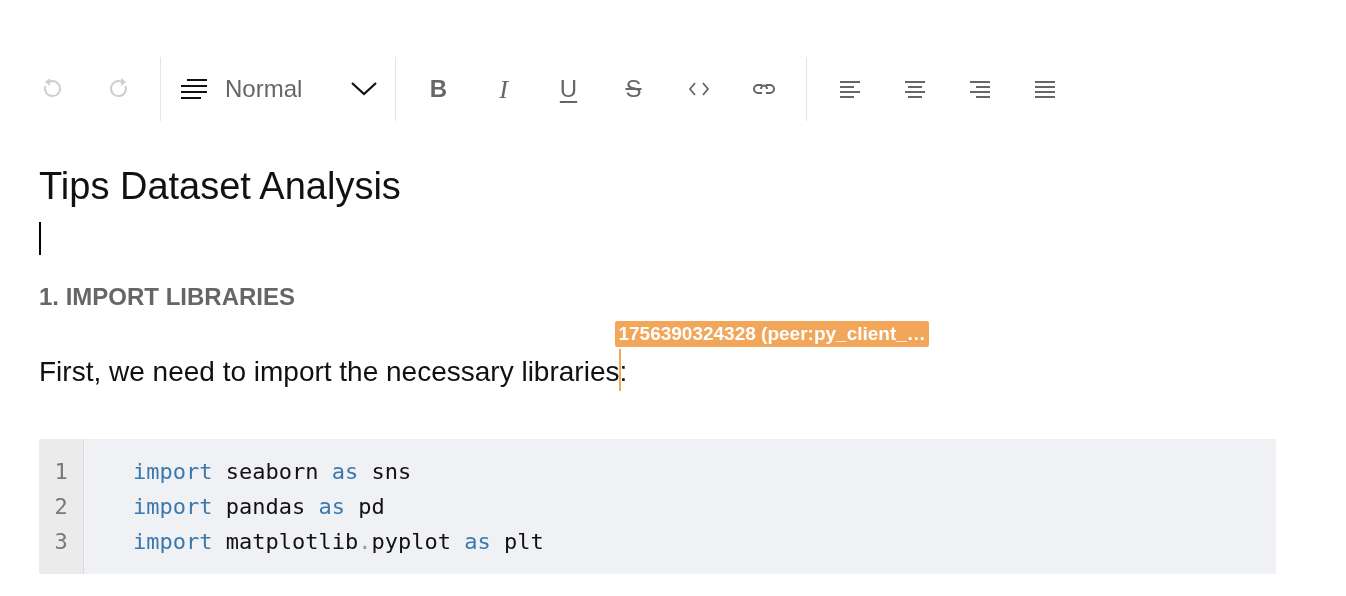 The image size is (1346, 596). I want to click on text-cursor, so click(40, 238).